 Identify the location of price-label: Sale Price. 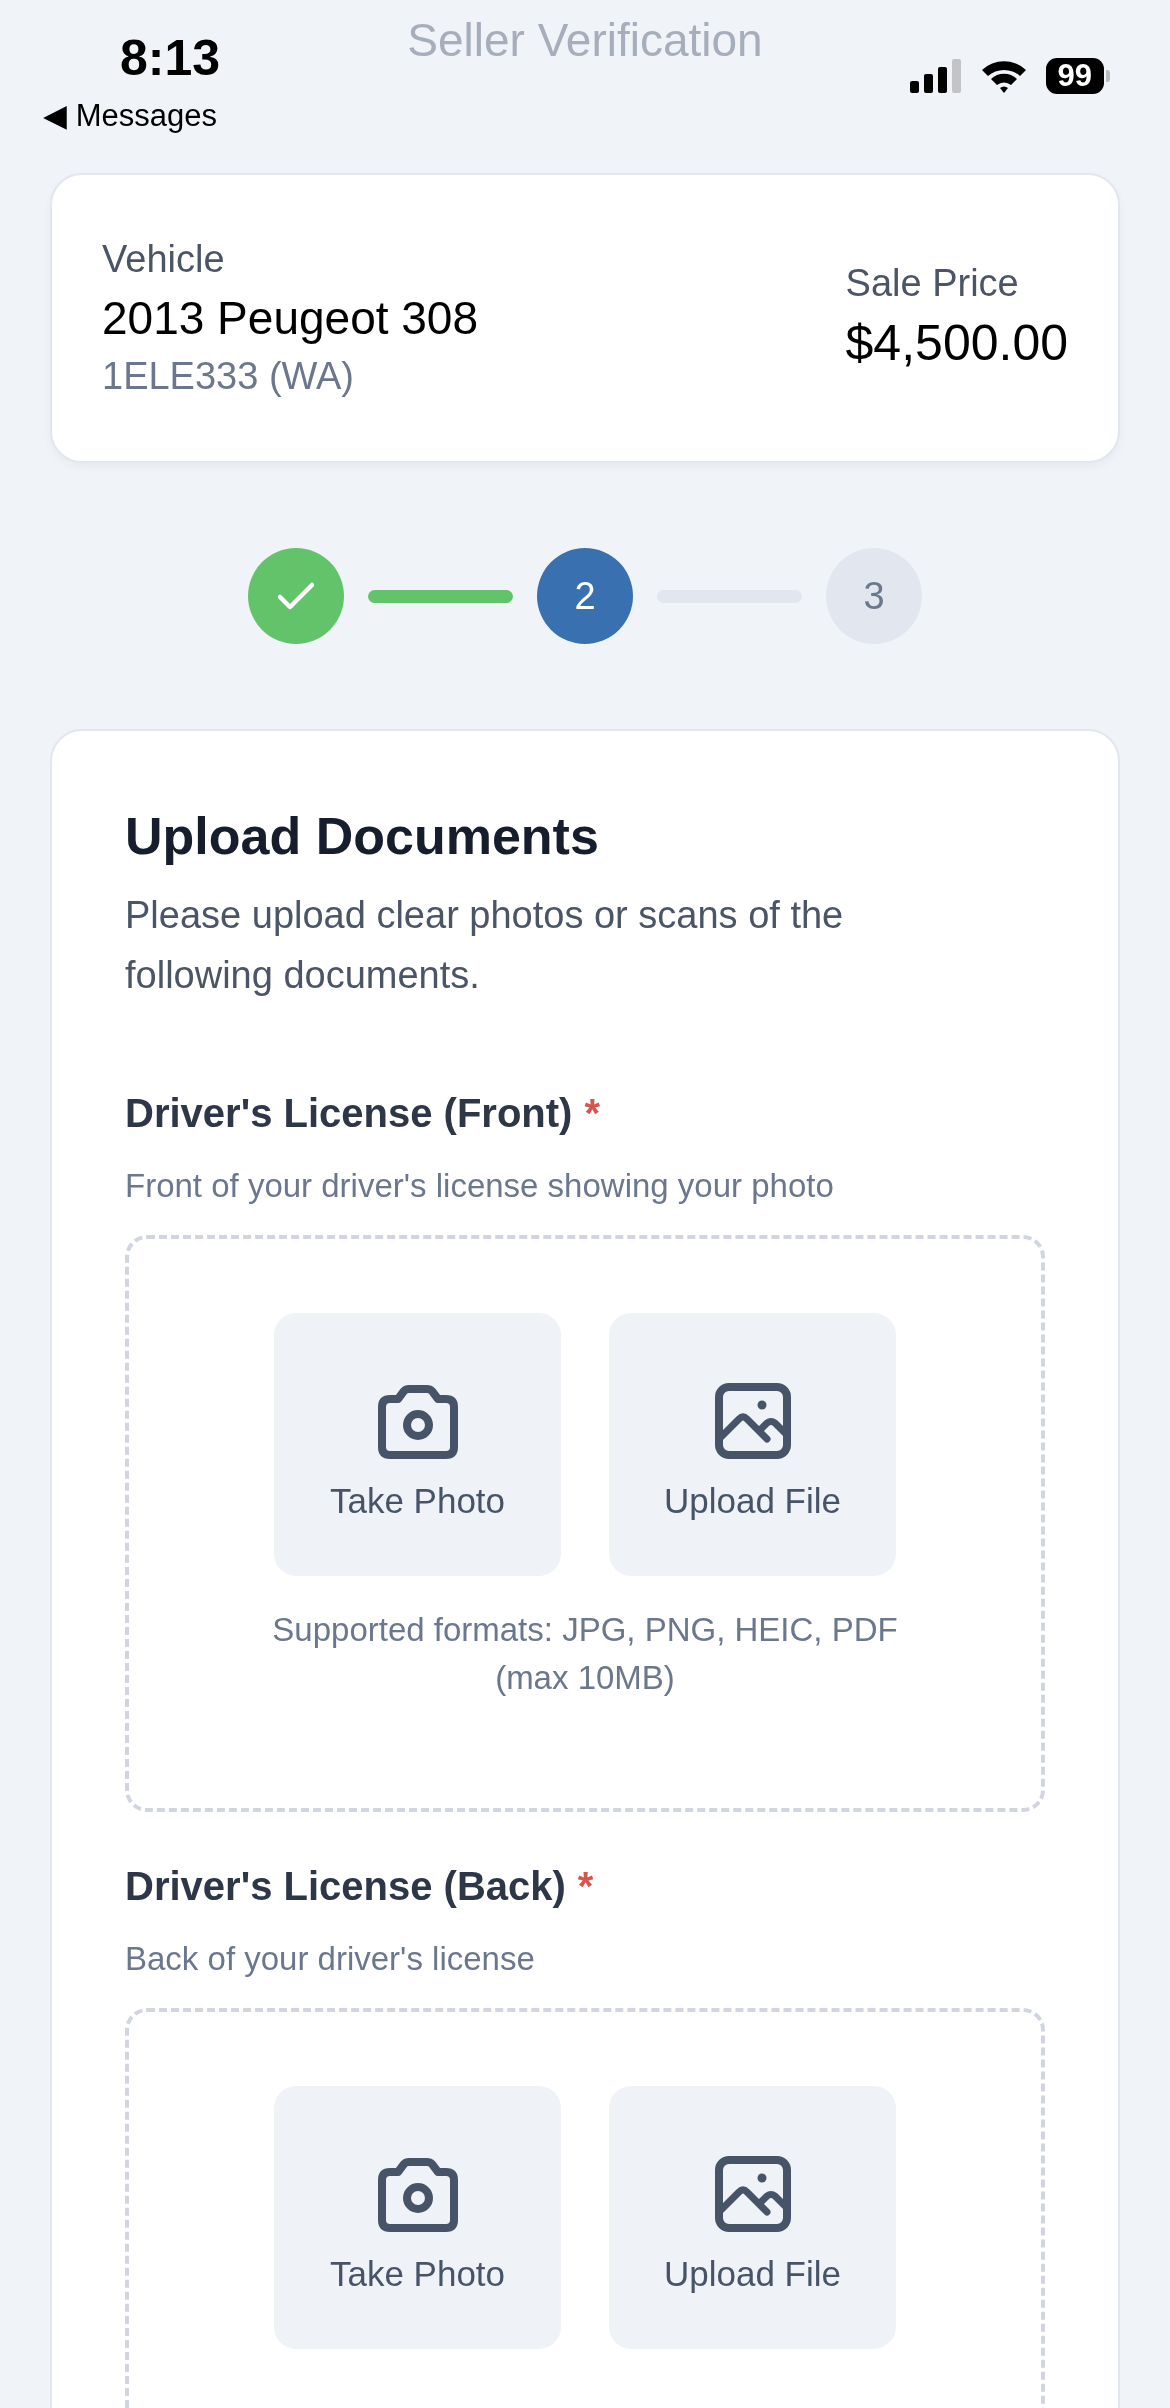
(932, 283).